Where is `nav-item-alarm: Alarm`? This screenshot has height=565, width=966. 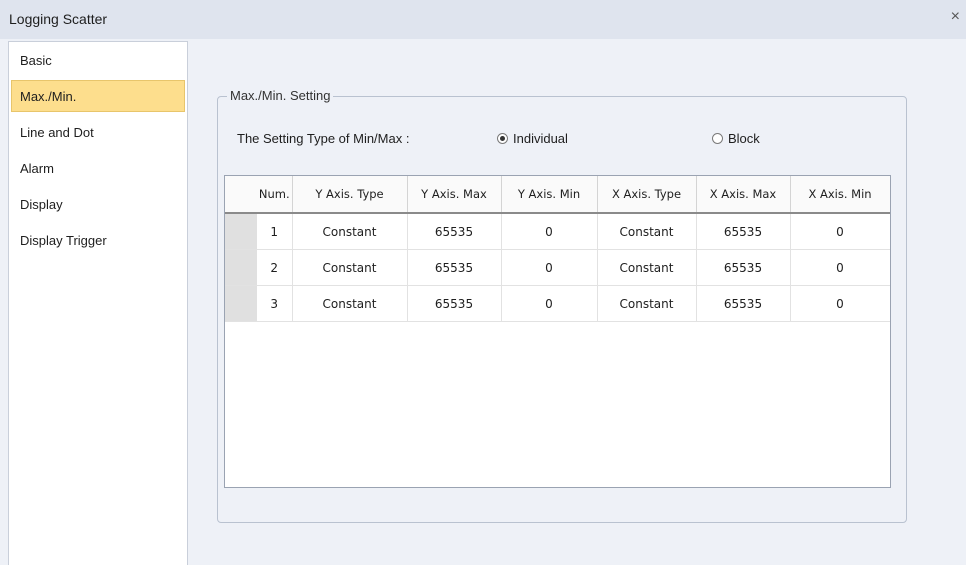
nav-item-alarm: Alarm is located at coordinates (98, 168).